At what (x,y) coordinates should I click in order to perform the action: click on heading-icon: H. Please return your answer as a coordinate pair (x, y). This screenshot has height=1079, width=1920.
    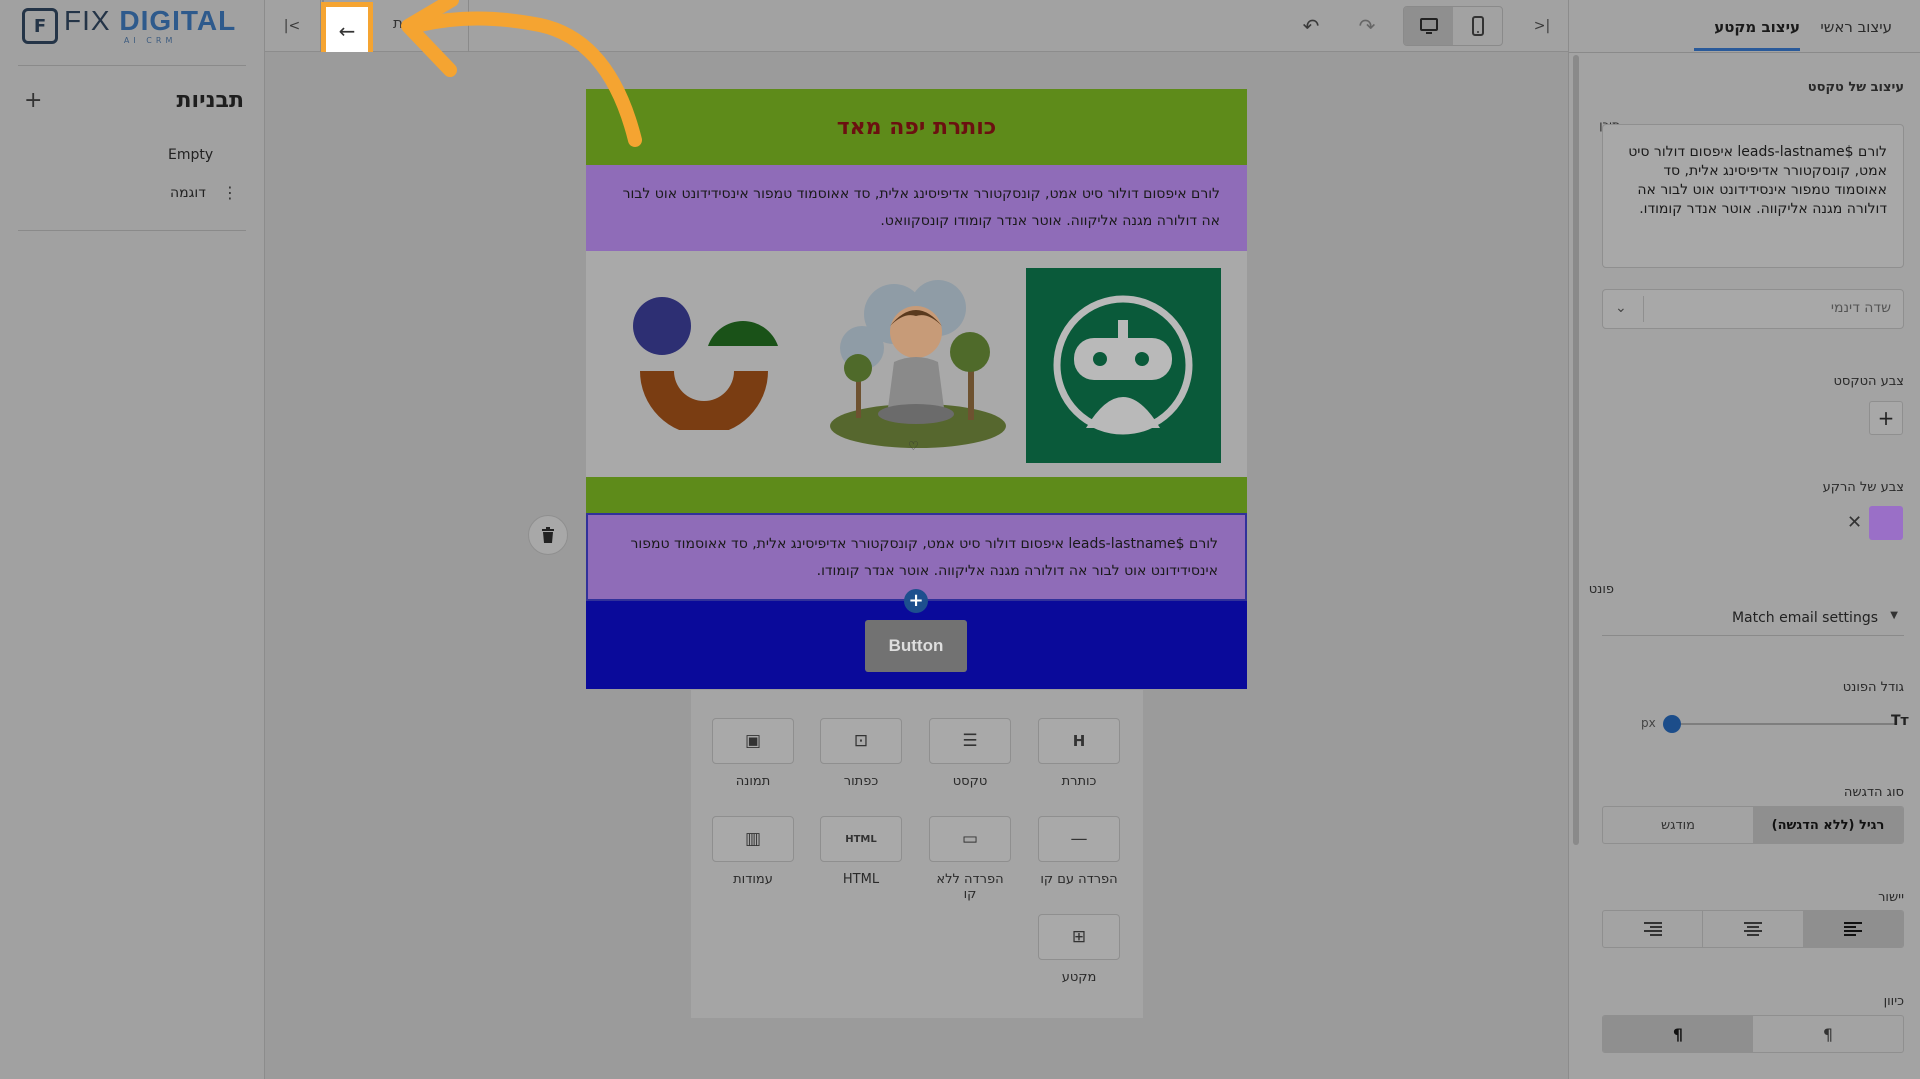
    Looking at the image, I should click on (1079, 741).